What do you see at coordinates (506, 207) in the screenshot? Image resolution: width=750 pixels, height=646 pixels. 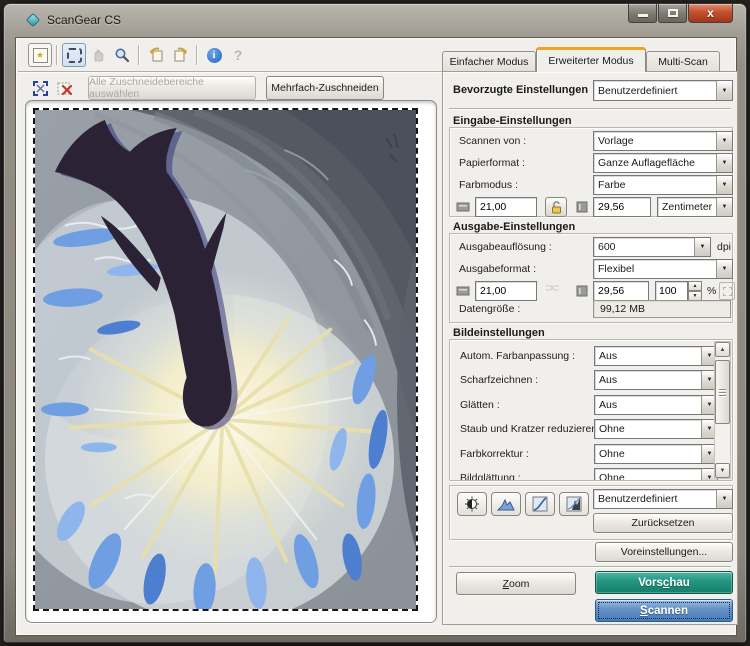 I see `input-width-field` at bounding box center [506, 207].